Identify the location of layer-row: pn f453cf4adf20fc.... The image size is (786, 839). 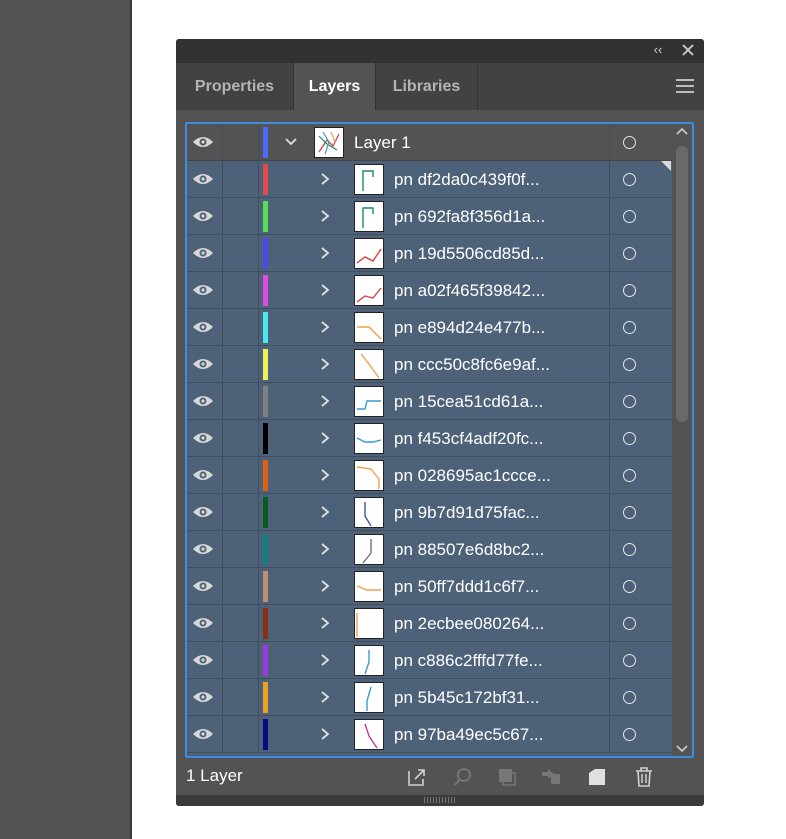
(430, 438).